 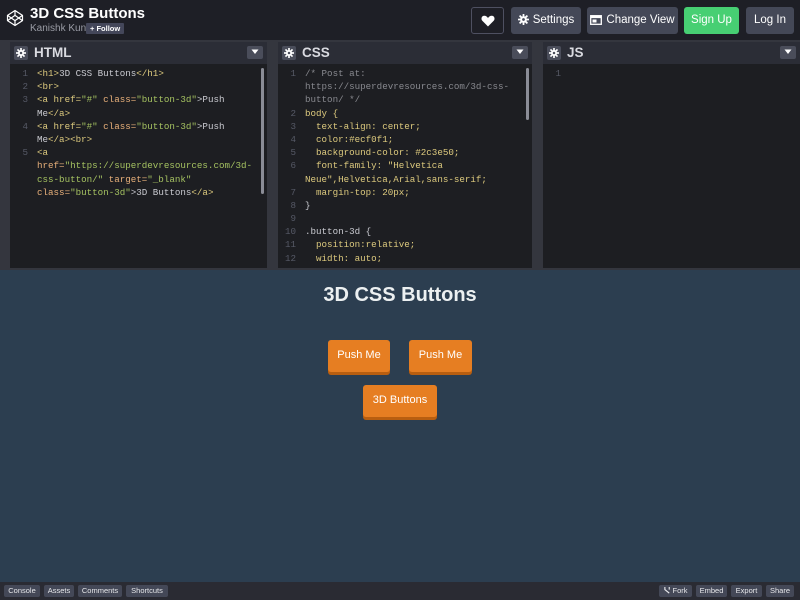 I want to click on js-pane-header: JS, so click(x=671, y=53).